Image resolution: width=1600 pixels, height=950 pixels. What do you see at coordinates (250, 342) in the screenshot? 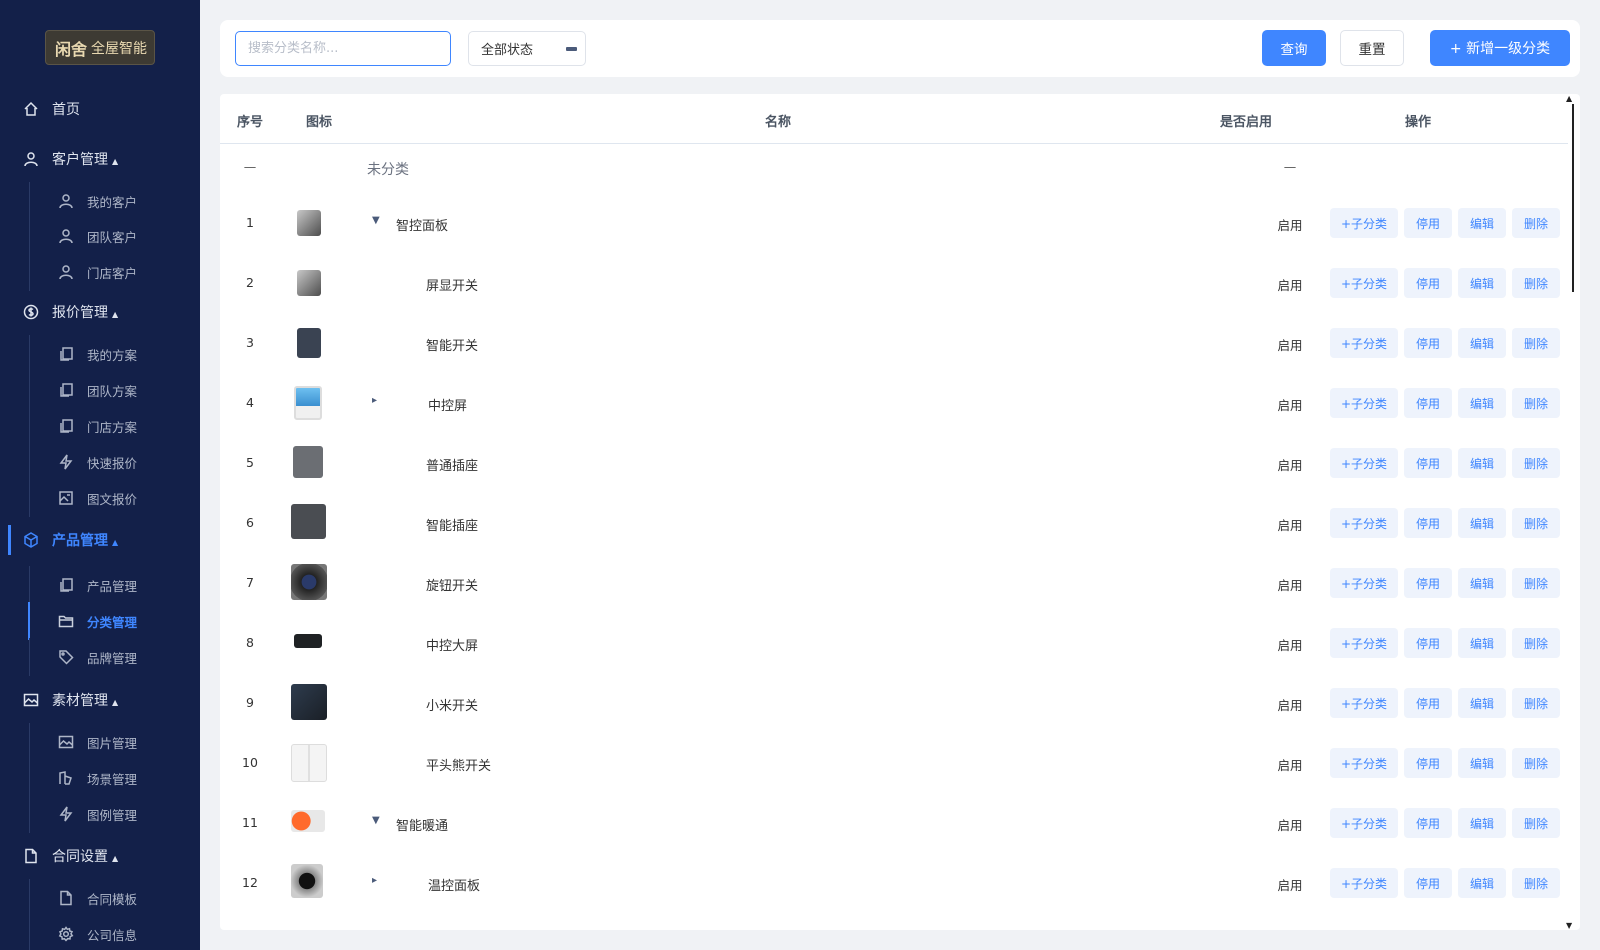
I see `row-index: 3` at bounding box center [250, 342].